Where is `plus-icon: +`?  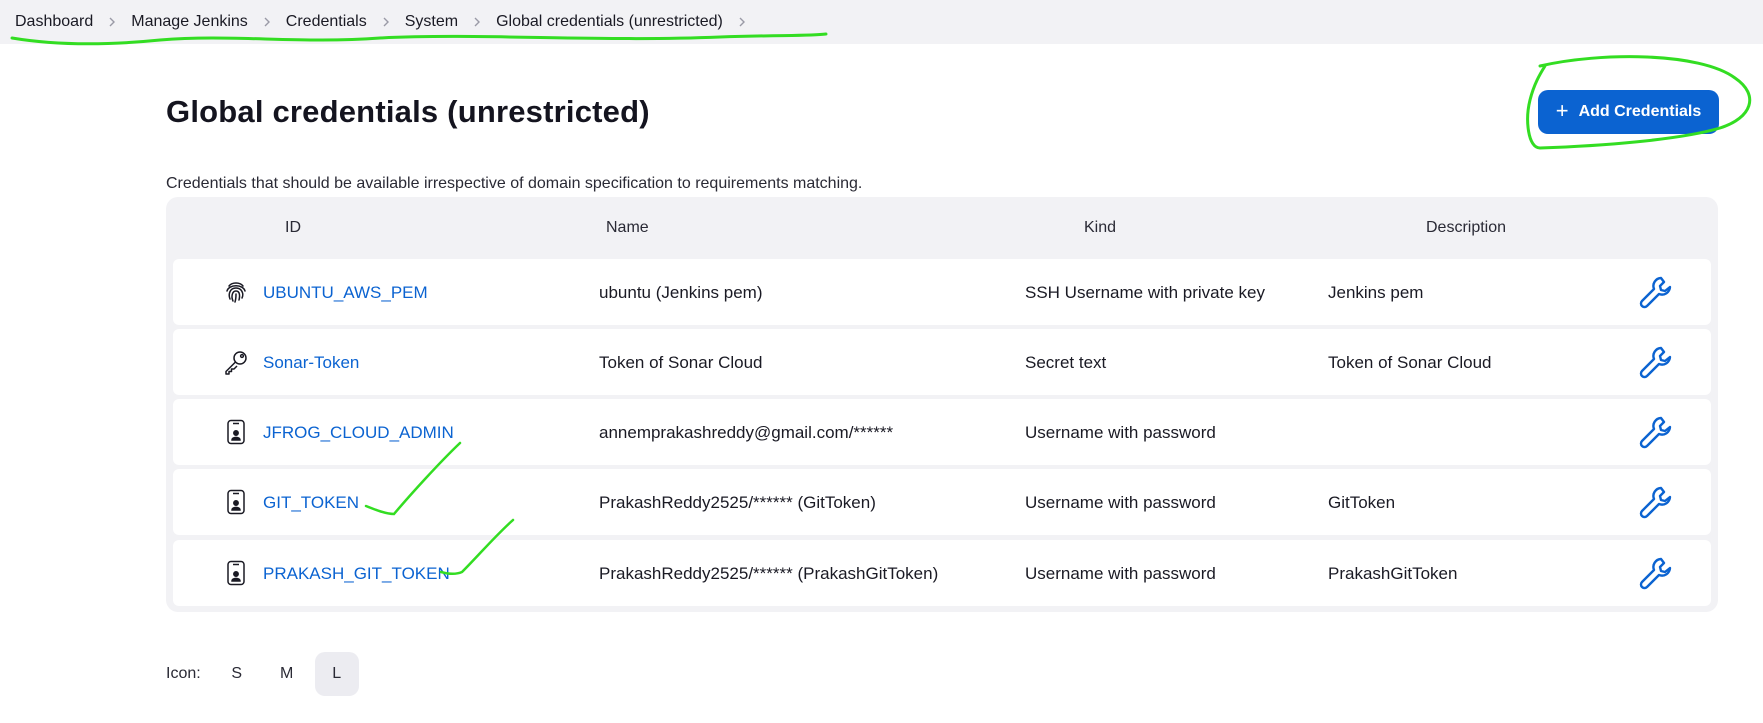
plus-icon: + is located at coordinates (1562, 110).